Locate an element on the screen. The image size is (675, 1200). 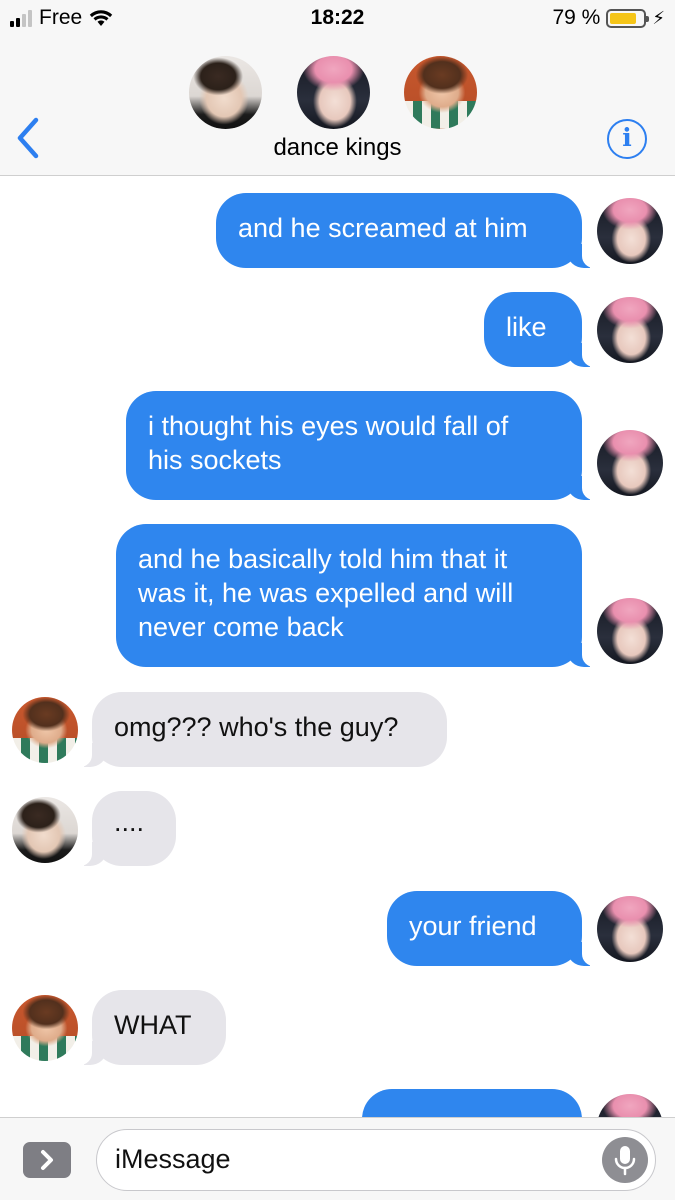
app-store-chevron-icon is located at coordinates (47, 1160).